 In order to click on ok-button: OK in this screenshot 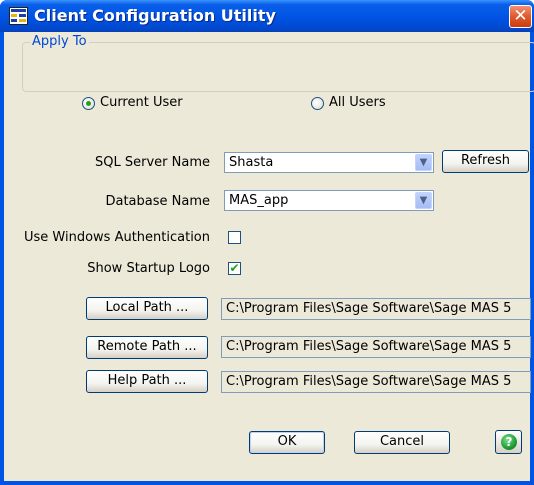, I will do `click(287, 442)`.